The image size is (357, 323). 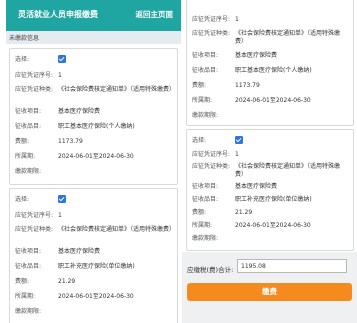 I want to click on page-title: 灵活就业人员申报缴费, so click(x=58, y=14).